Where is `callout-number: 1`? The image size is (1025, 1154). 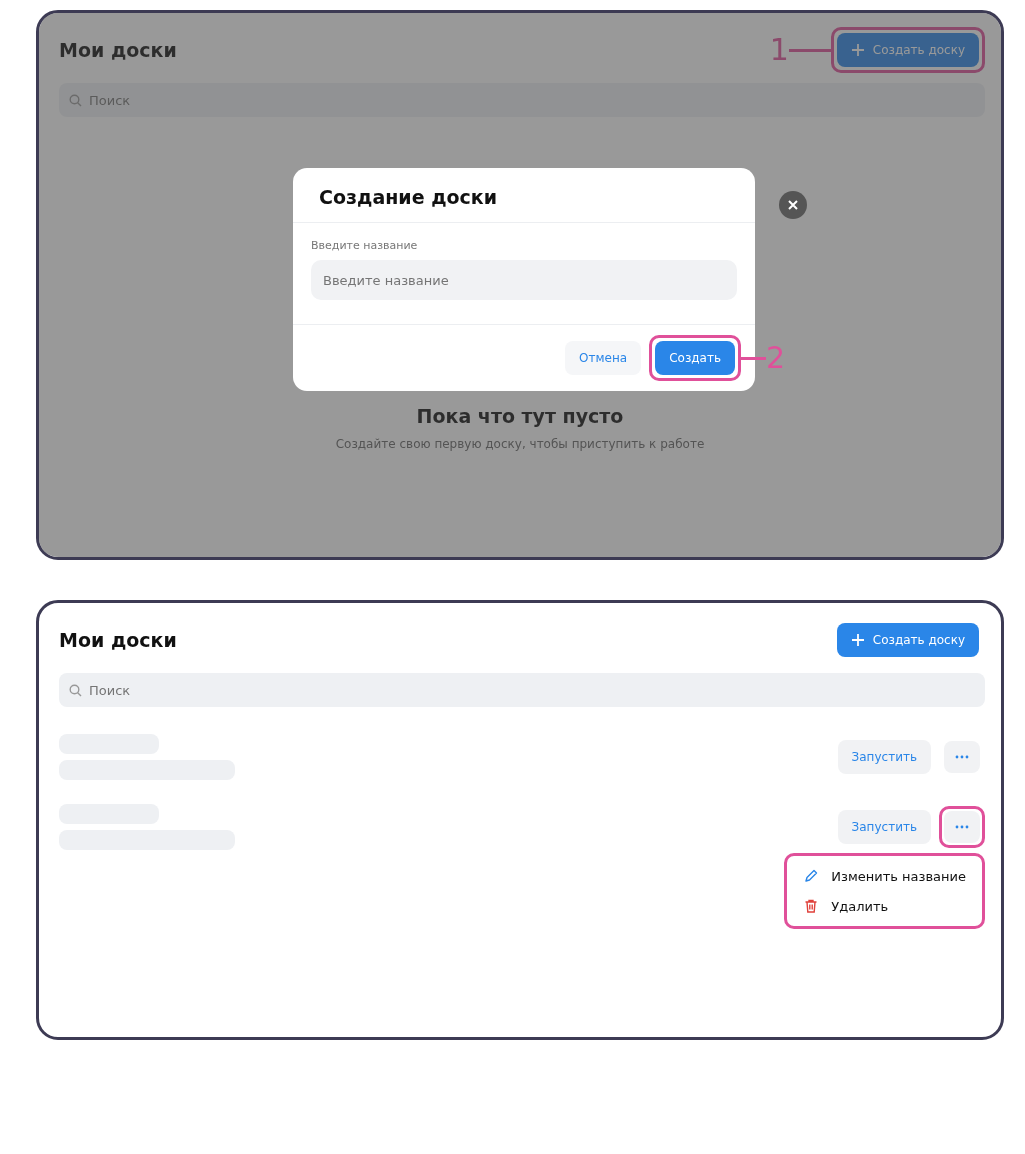
callout-number: 1 is located at coordinates (779, 50).